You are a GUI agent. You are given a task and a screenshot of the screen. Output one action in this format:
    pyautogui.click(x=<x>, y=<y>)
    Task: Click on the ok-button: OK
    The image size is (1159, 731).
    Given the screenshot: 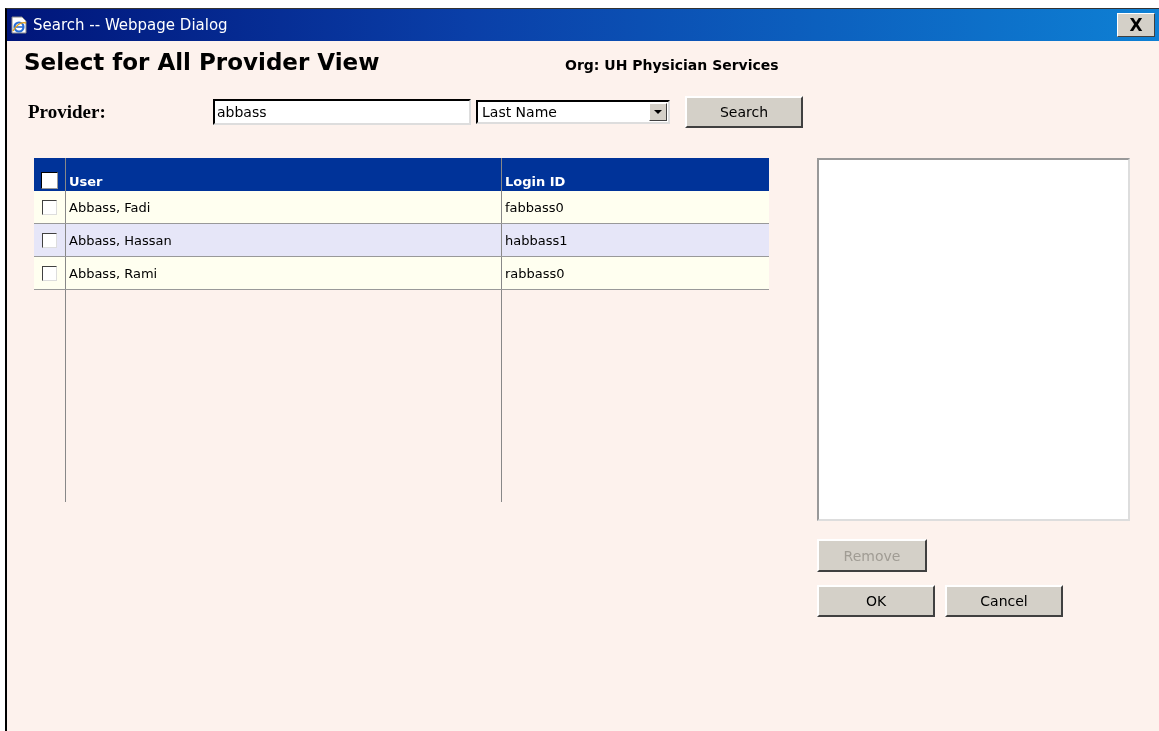 What is the action you would take?
    pyautogui.click(x=876, y=601)
    